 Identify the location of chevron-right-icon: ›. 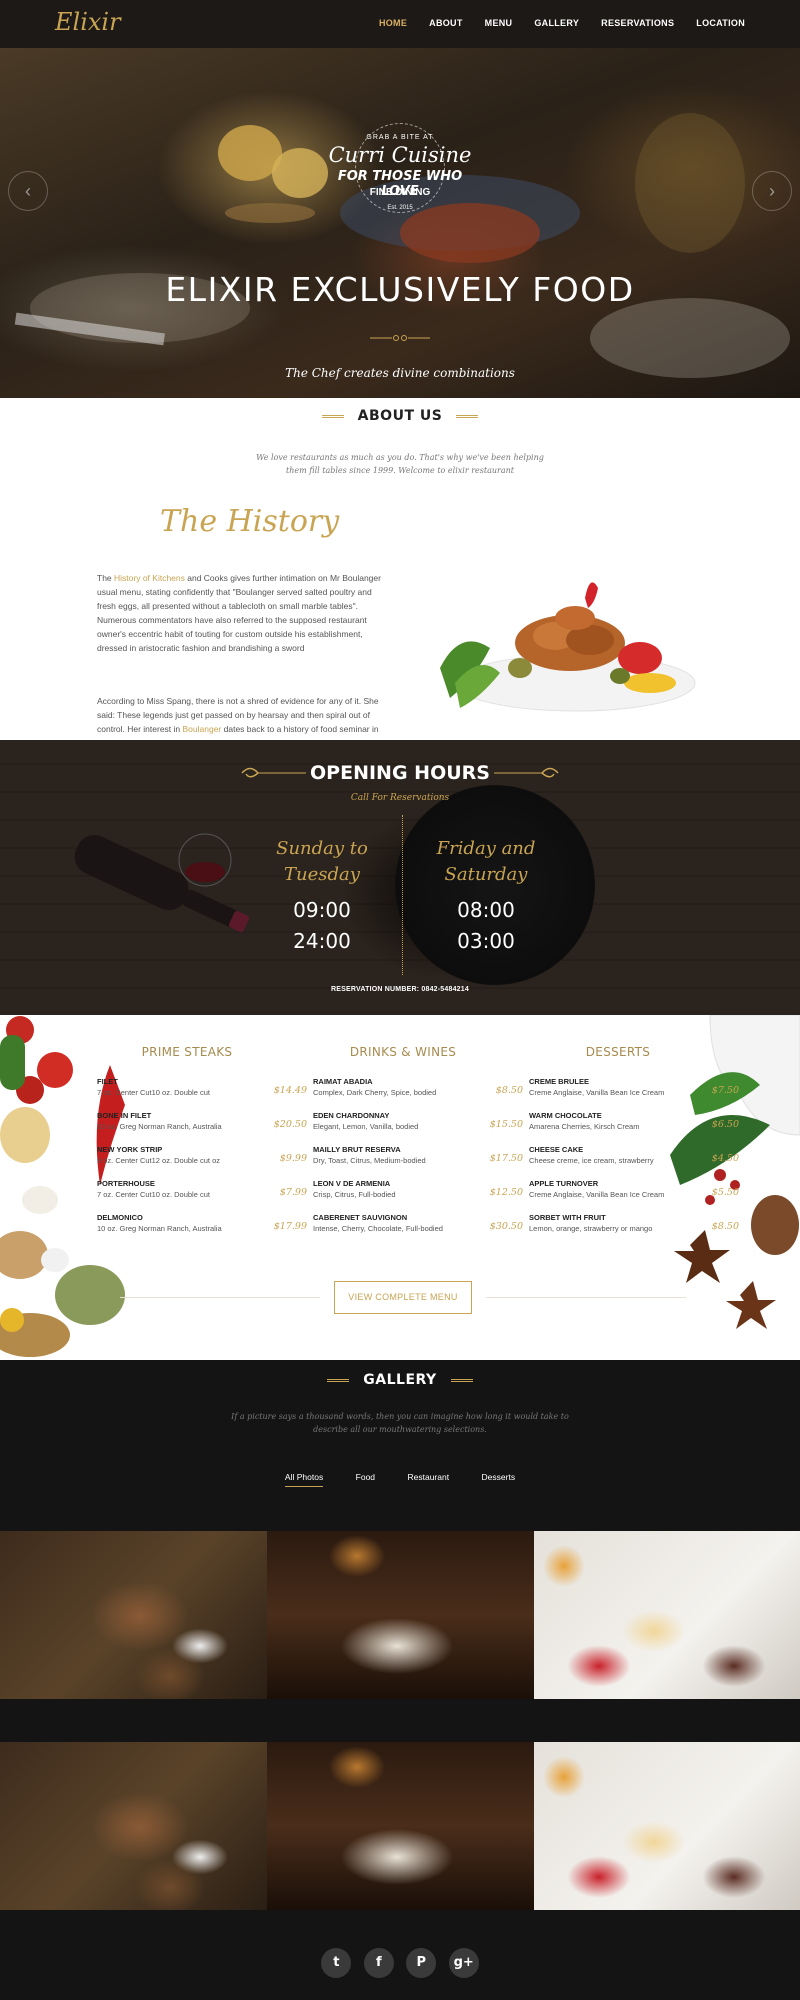
(772, 191).